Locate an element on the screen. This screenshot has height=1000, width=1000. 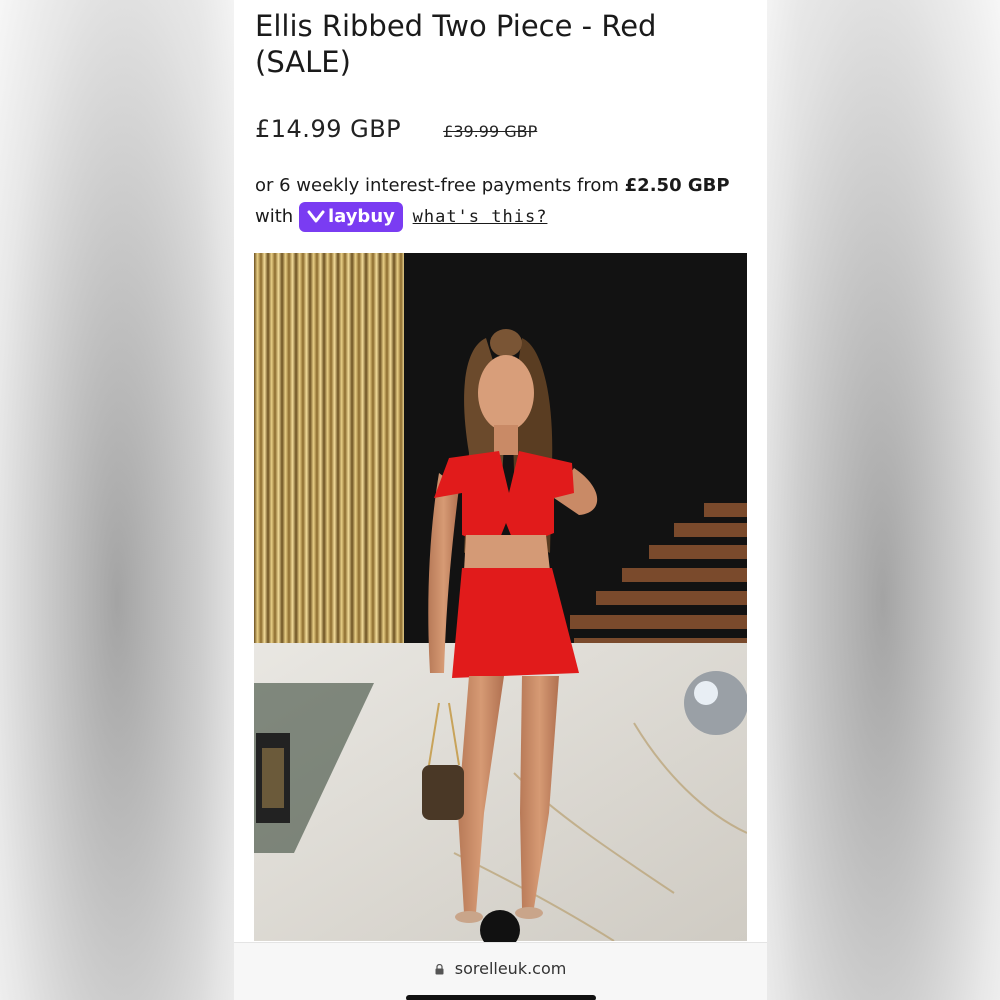
address-bar: sorelleuk.com is located at coordinates (500, 968).